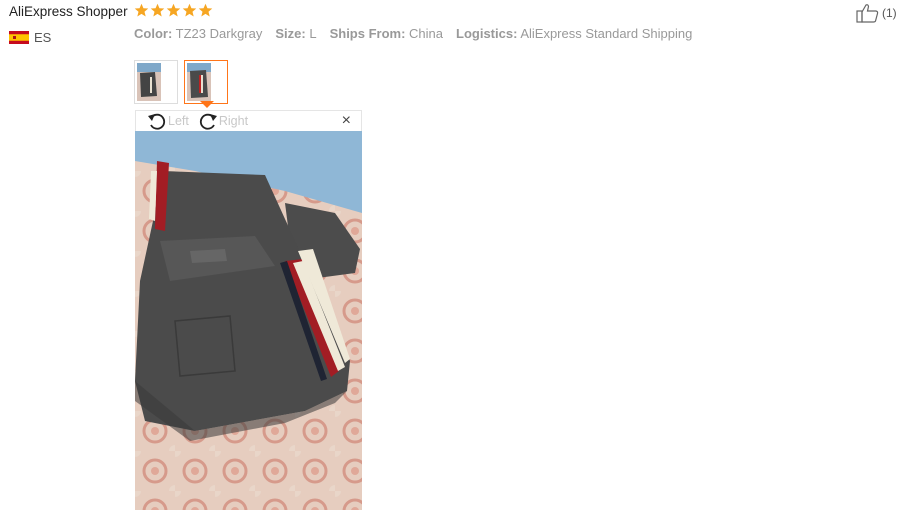  Describe the element at coordinates (296, 33) in the screenshot. I see `attribute-size: Size: L` at that location.